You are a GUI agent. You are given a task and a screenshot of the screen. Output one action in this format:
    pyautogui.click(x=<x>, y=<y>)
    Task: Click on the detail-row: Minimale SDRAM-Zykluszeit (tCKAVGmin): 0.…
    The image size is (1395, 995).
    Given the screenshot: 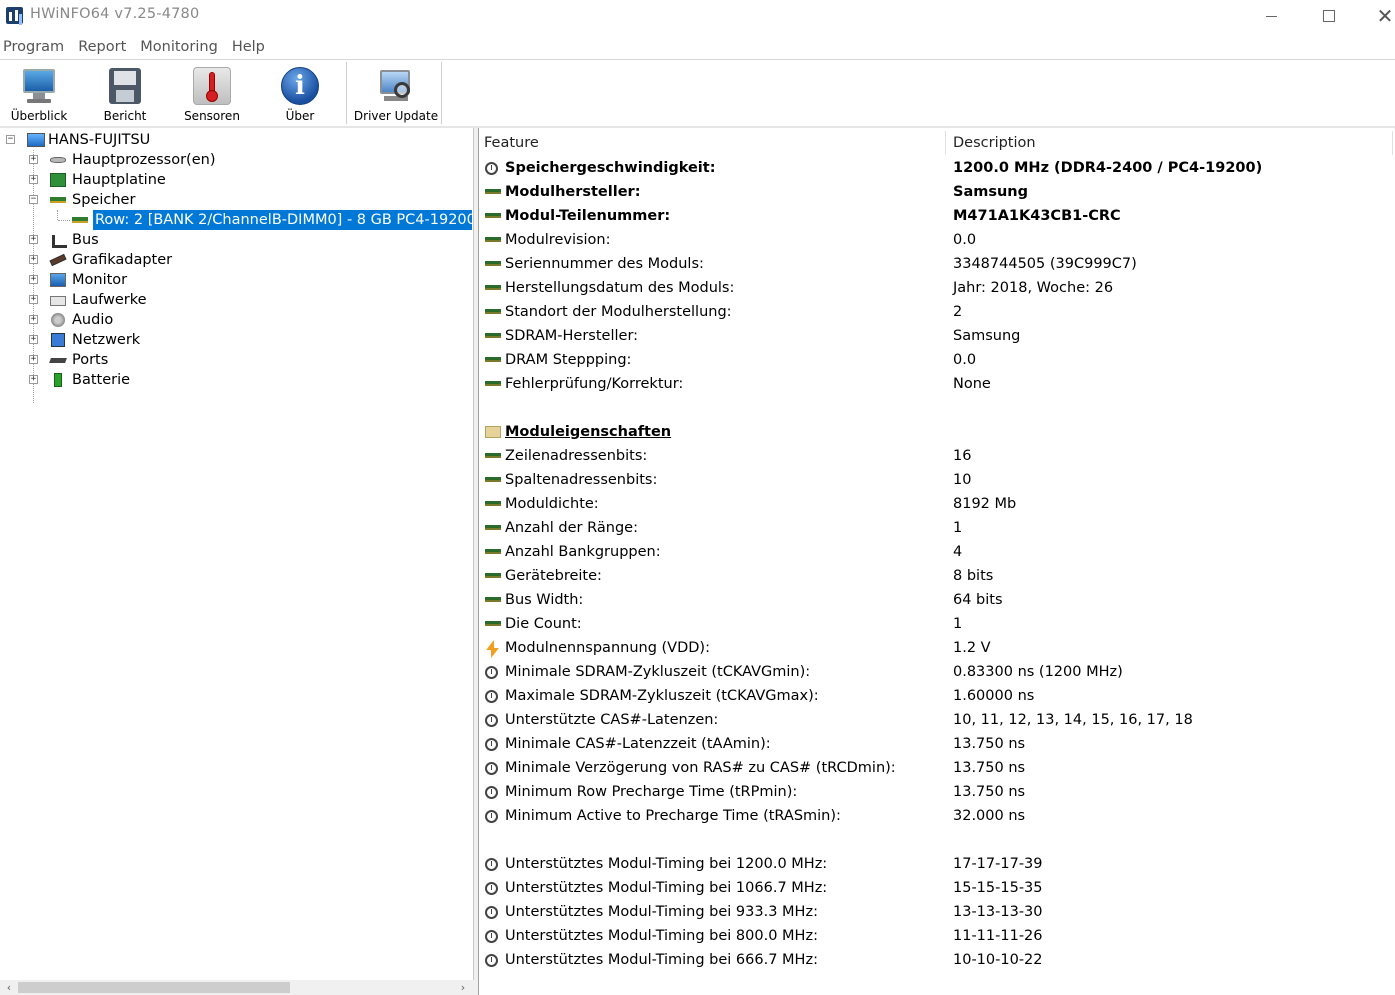 What is the action you would take?
    pyautogui.click(x=937, y=672)
    